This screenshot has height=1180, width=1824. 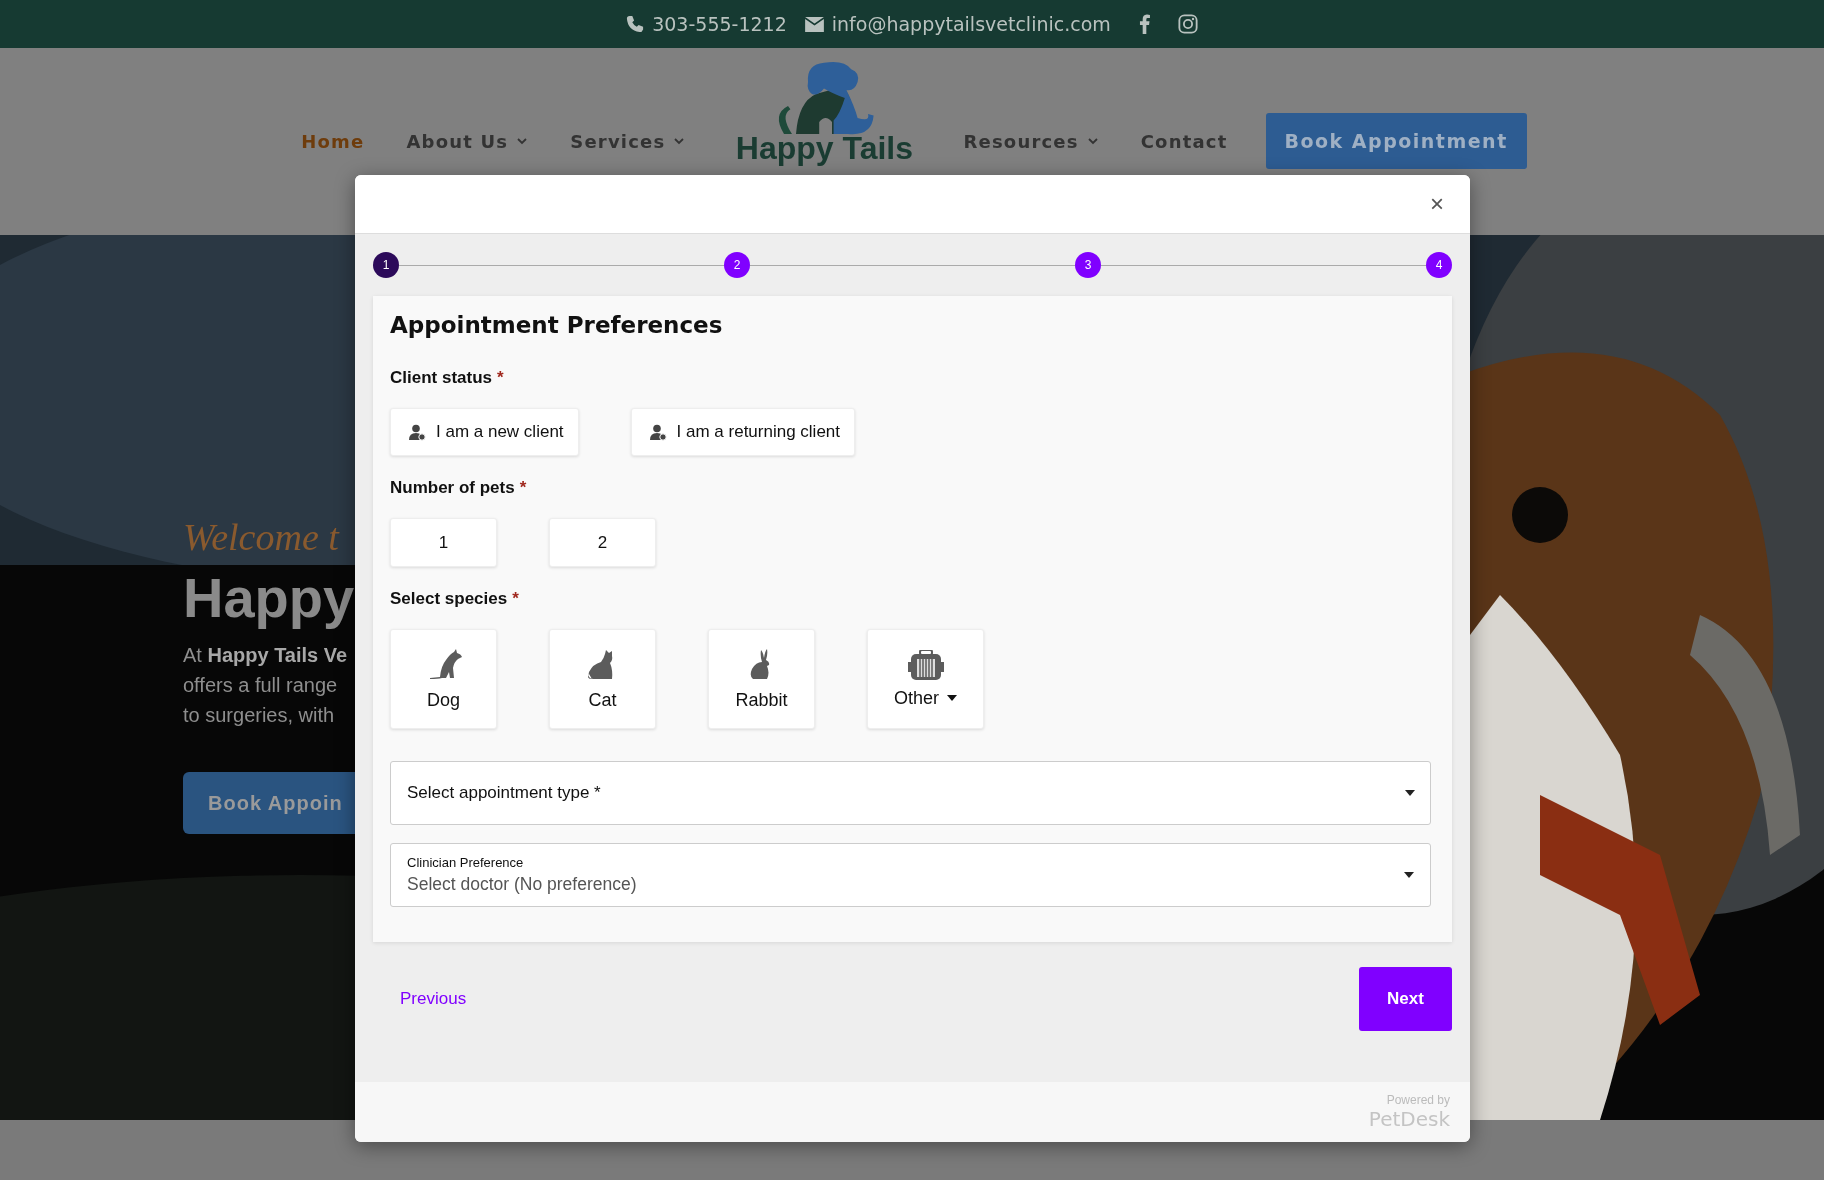 I want to click on species-button: Dog, so click(x=443, y=679).